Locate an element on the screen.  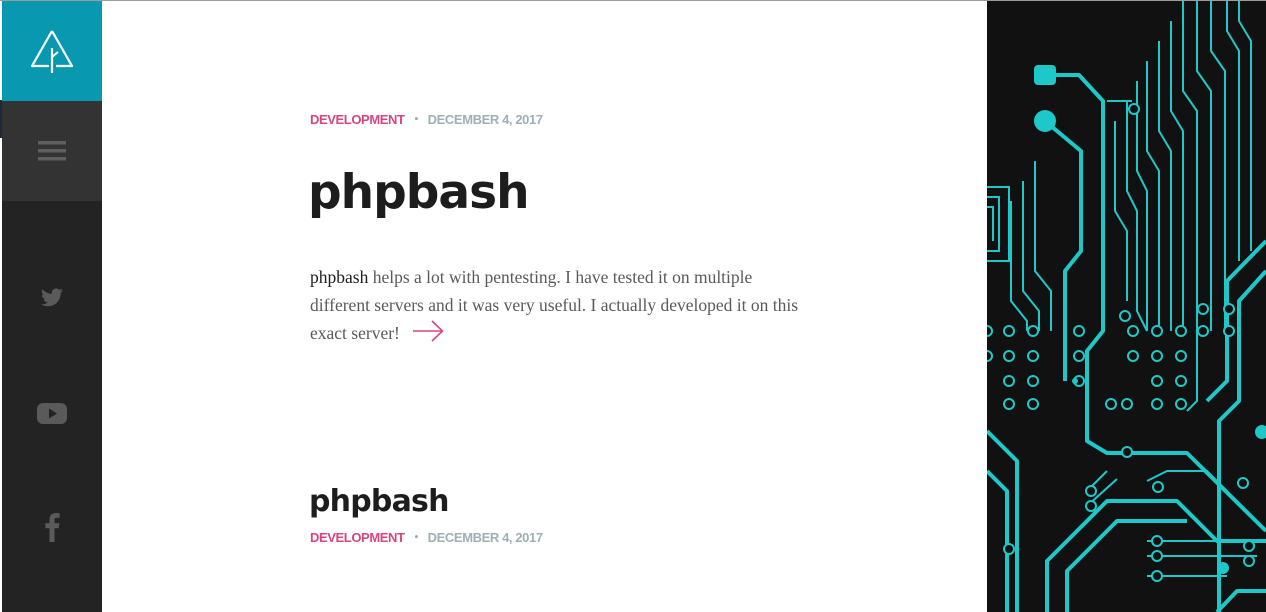
post-date: DECEMBER 4, 2017 is located at coordinates (485, 119).